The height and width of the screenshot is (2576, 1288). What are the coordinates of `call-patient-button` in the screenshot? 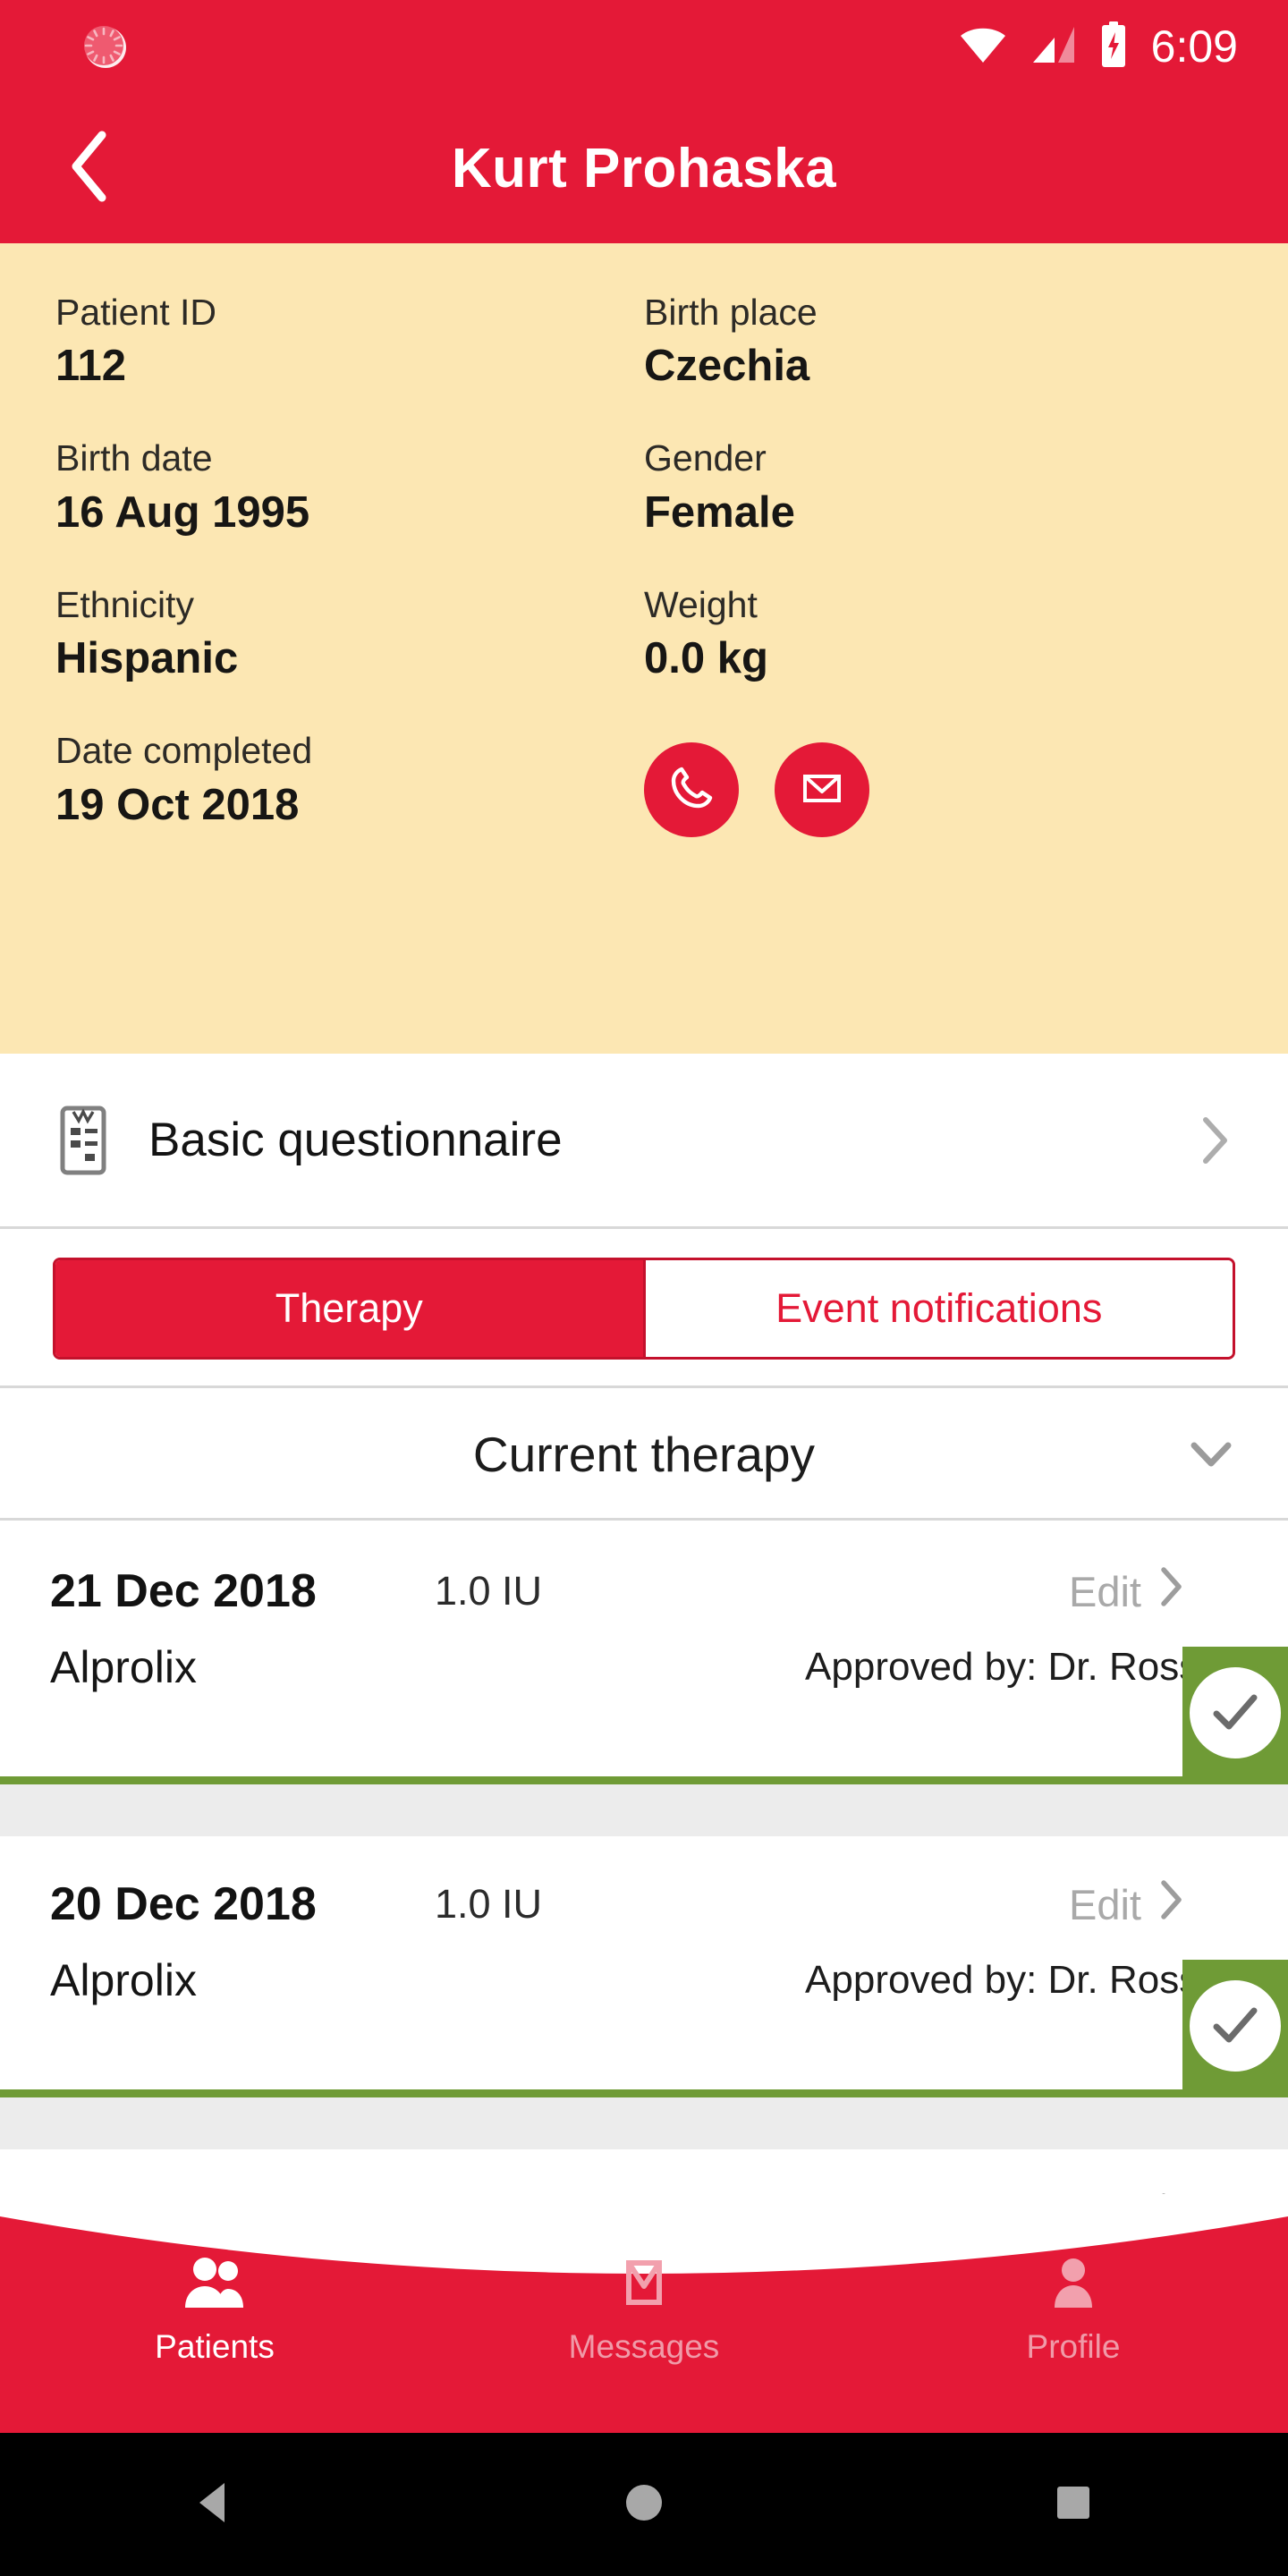 It's located at (691, 790).